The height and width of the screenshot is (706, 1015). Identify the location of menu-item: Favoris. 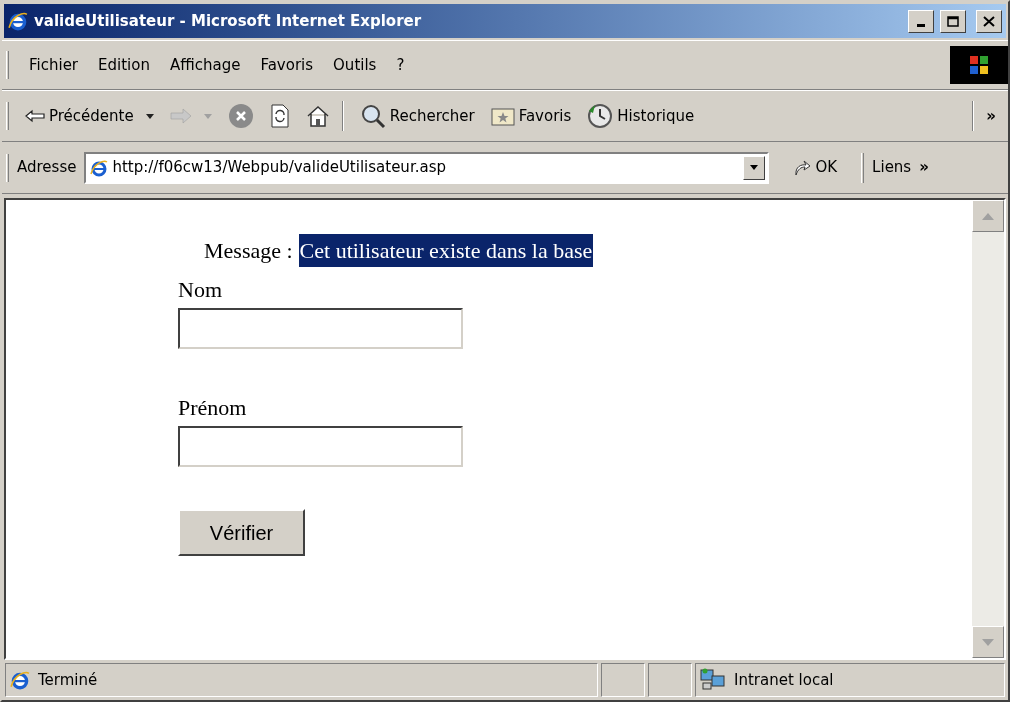
(287, 65).